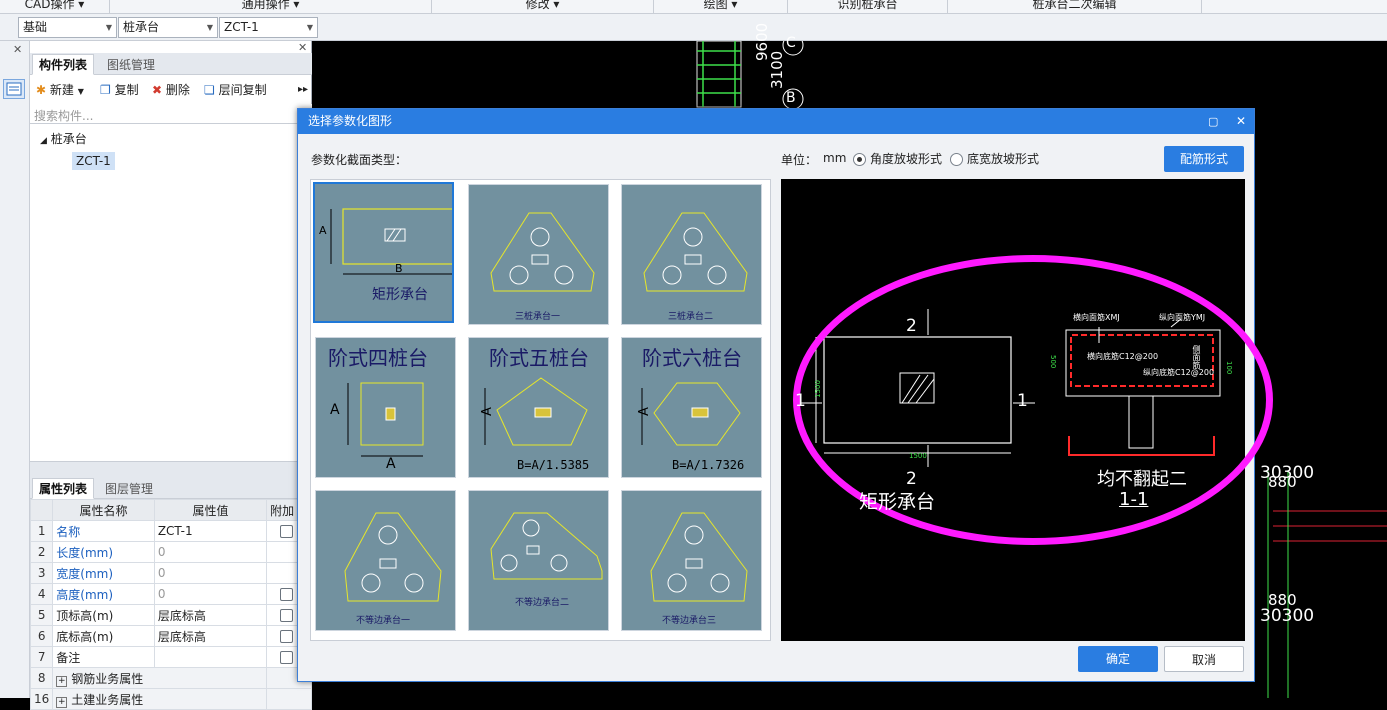 Image resolution: width=1387 pixels, height=710 pixels. Describe the element at coordinates (1096, 317) in the screenshot. I see `rebar-label: 横向面筋XMJ` at that location.